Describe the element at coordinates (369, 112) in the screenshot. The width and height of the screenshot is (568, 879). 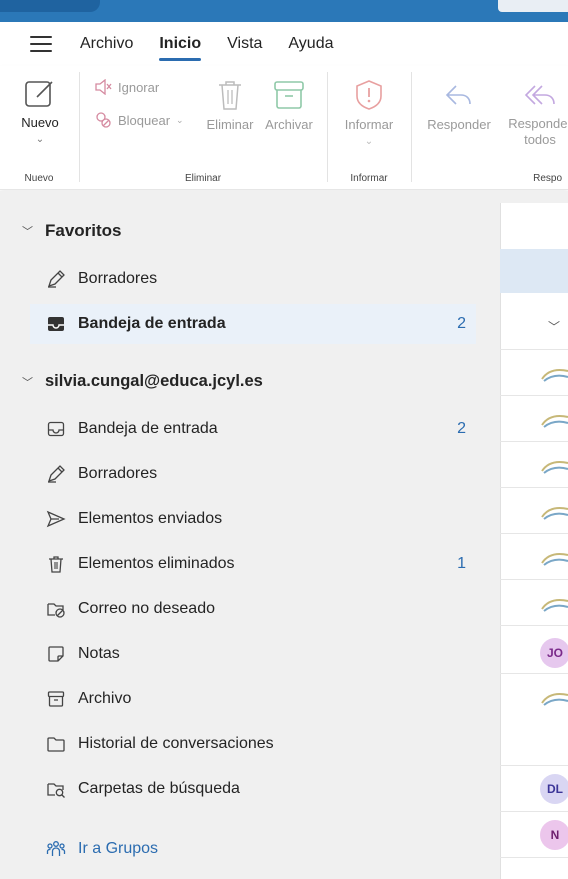
I see `report-button: Informar ⌄` at that location.